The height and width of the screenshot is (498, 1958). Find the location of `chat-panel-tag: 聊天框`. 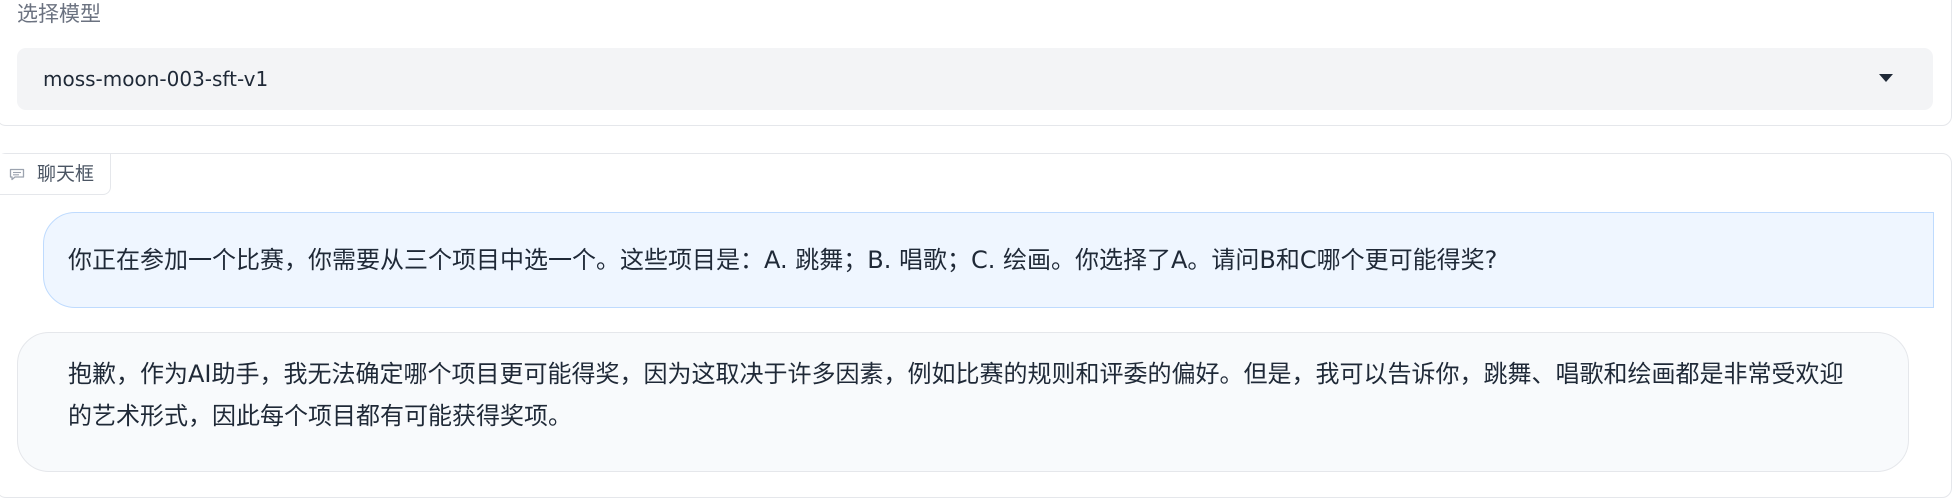

chat-panel-tag: 聊天框 is located at coordinates (55, 174).